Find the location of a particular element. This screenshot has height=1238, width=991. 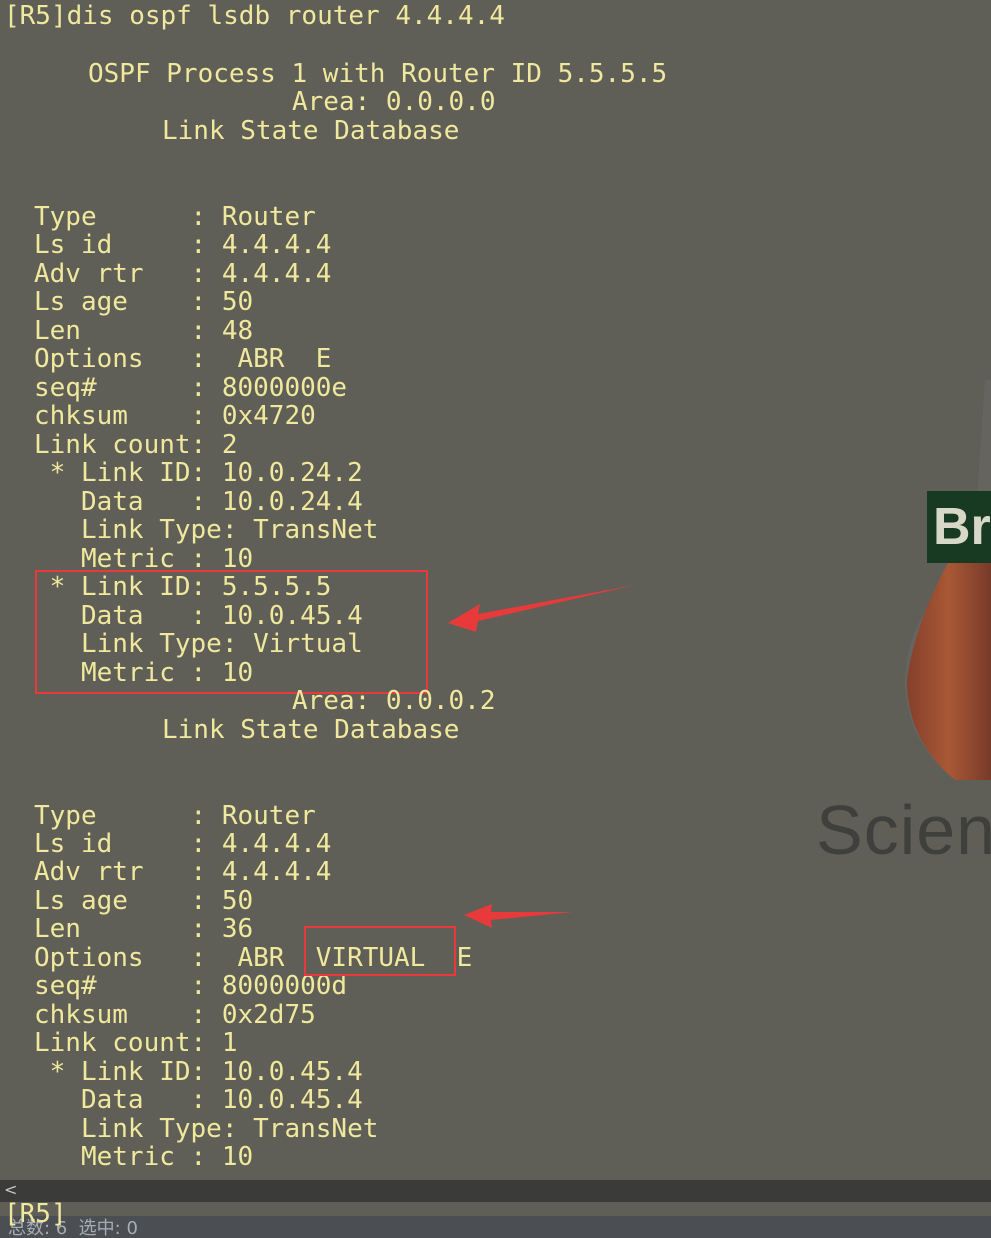

area2-link1-type: Link Type: TransNet is located at coordinates (206, 1129).